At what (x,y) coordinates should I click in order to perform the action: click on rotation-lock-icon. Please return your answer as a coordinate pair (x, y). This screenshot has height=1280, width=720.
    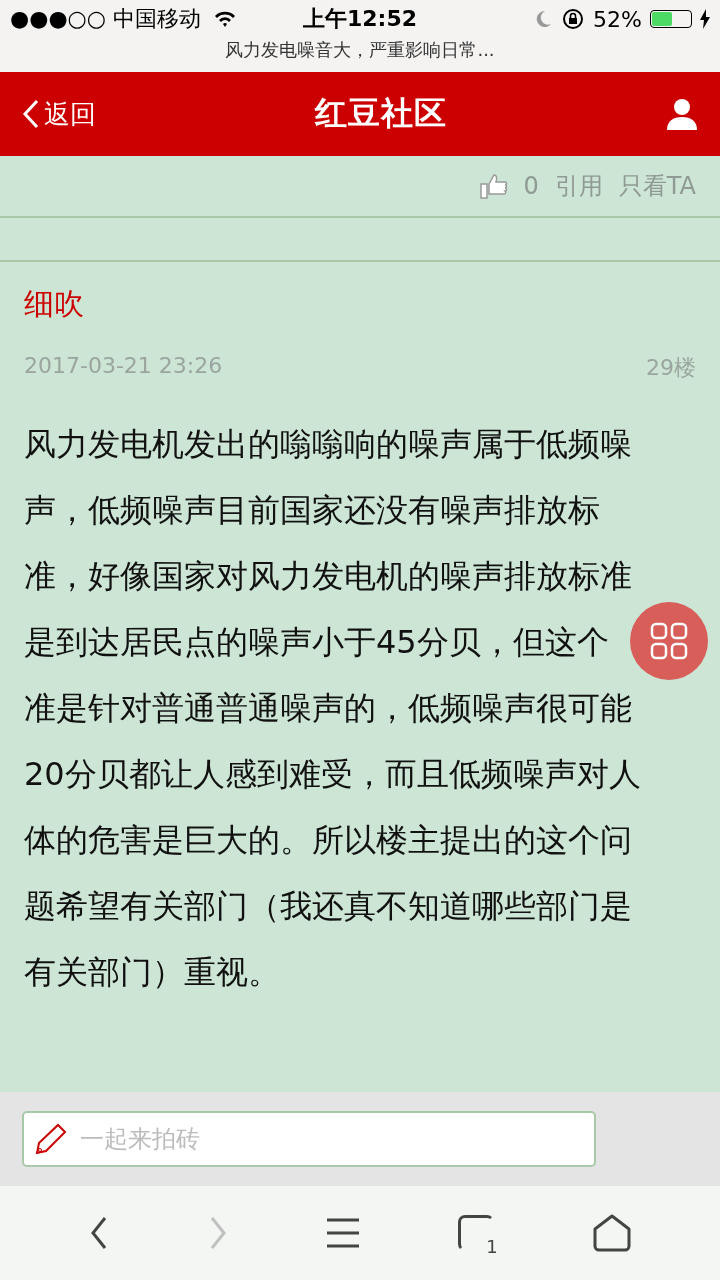
    Looking at the image, I should click on (573, 19).